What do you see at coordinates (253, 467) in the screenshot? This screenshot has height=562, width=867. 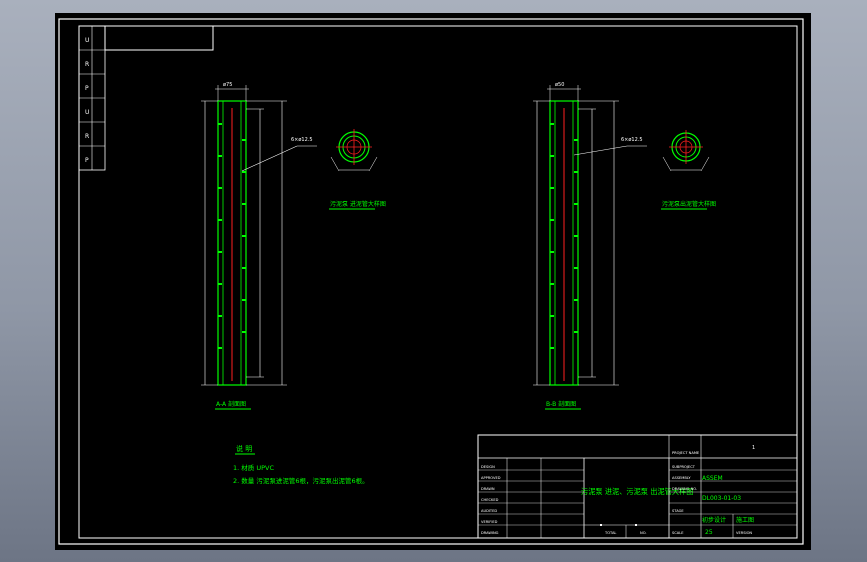 I see `notes-line-1: 1. 材质 UPVC` at bounding box center [253, 467].